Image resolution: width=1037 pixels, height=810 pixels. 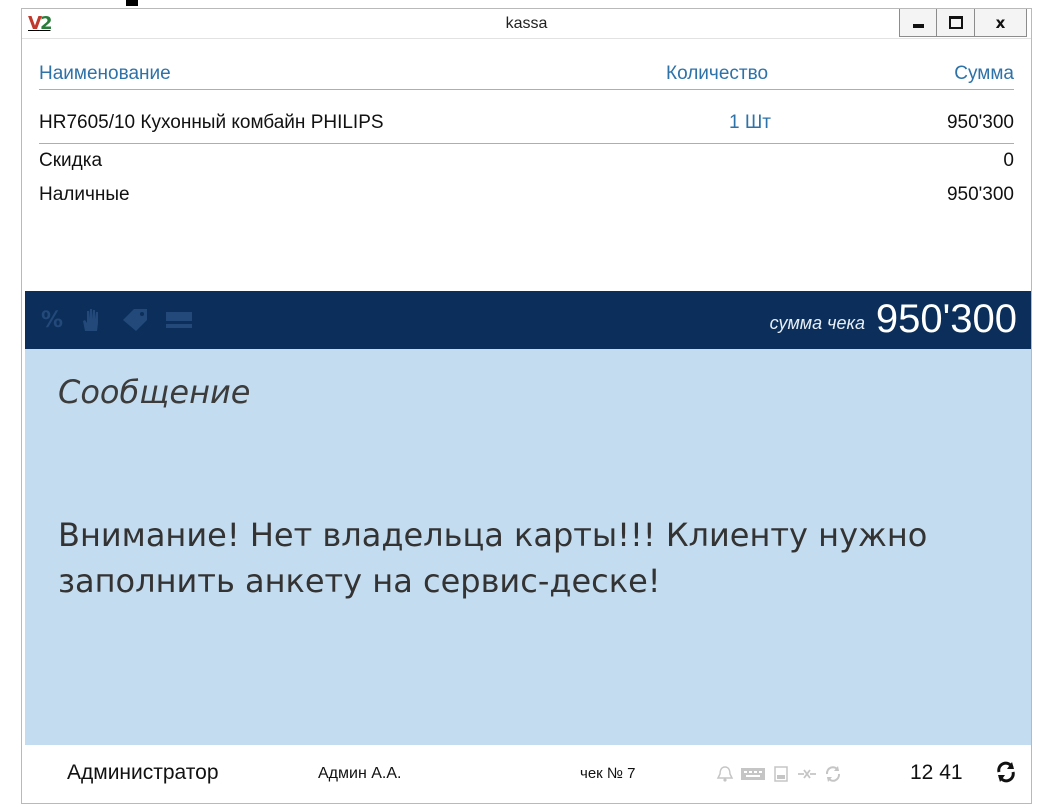 What do you see at coordinates (526, 72) in the screenshot?
I see `table-header: Наименование Количество Сумма` at bounding box center [526, 72].